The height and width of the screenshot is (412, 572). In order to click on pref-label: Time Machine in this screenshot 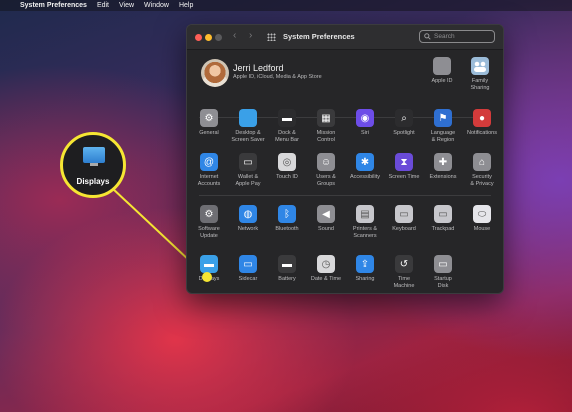, I will do `click(404, 282)`.